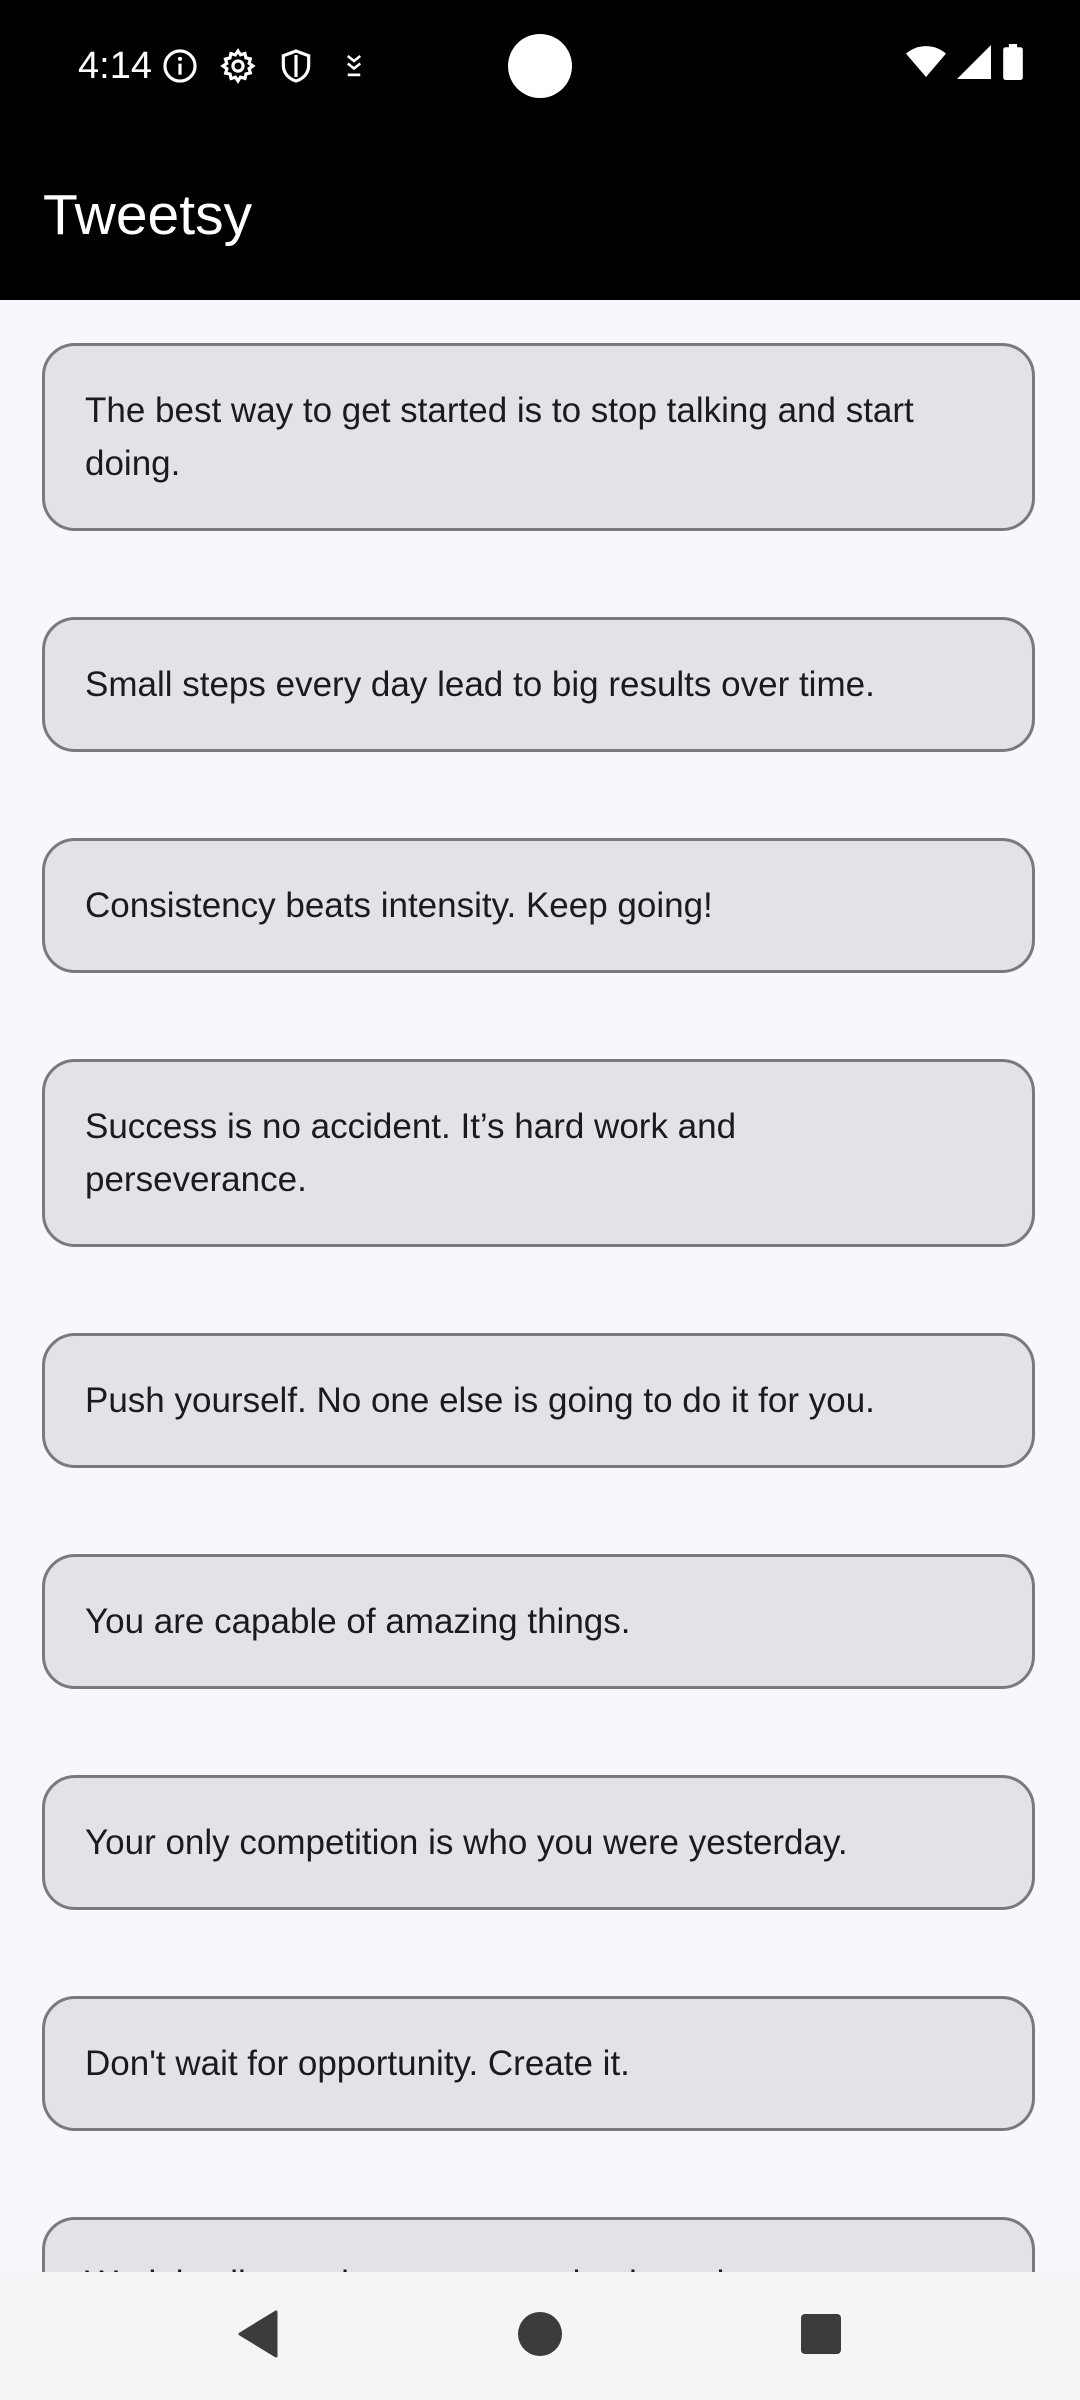  I want to click on status-icons-left, so click(267, 66).